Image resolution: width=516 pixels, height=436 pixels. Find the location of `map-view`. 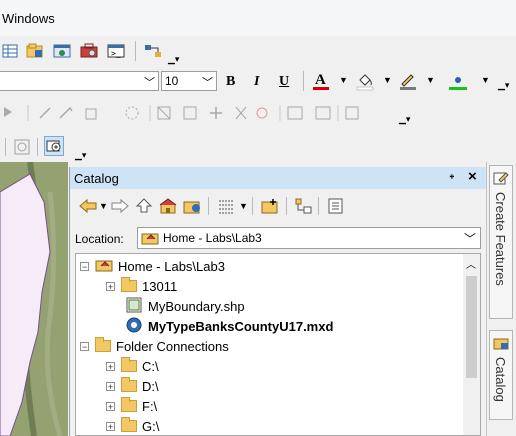

map-view is located at coordinates (34, 299).